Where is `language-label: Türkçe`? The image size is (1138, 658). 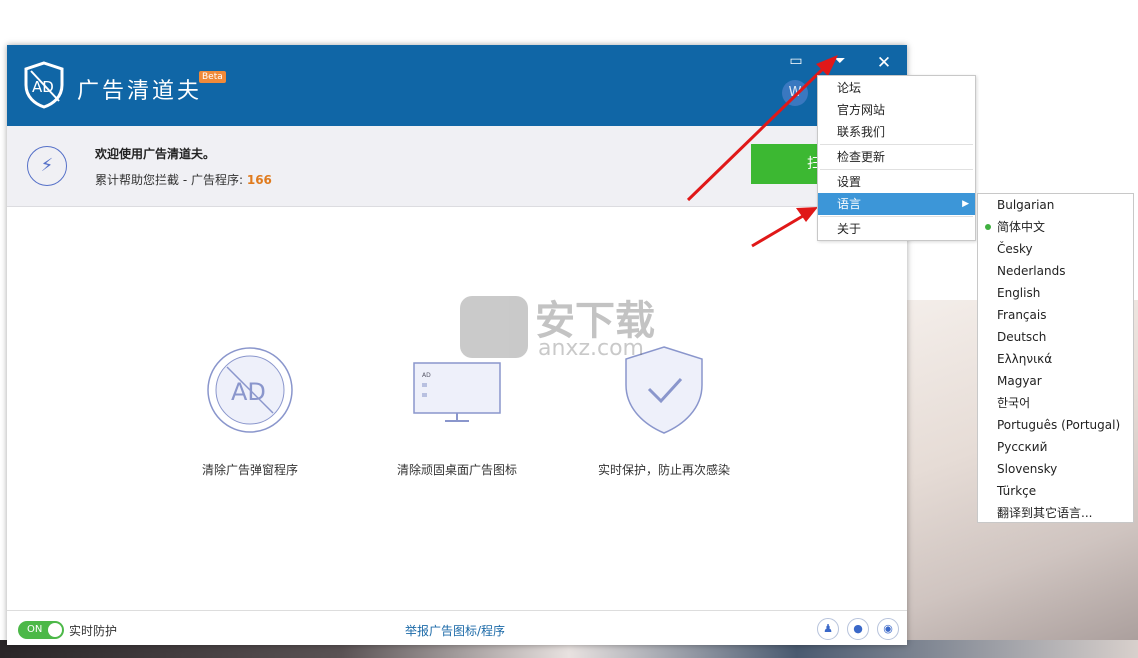 language-label: Türkçe is located at coordinates (1017, 491).